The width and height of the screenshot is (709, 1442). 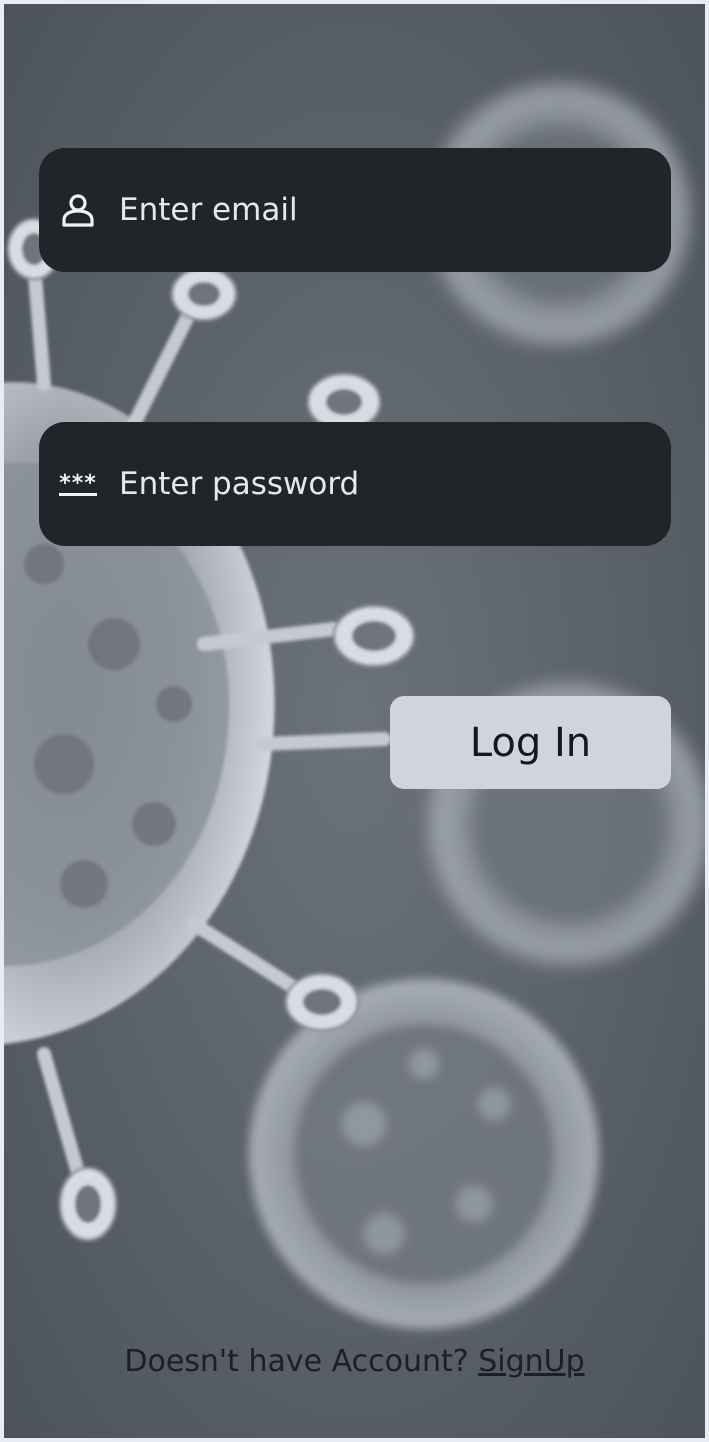 What do you see at coordinates (530, 742) in the screenshot?
I see `login-button: Log In` at bounding box center [530, 742].